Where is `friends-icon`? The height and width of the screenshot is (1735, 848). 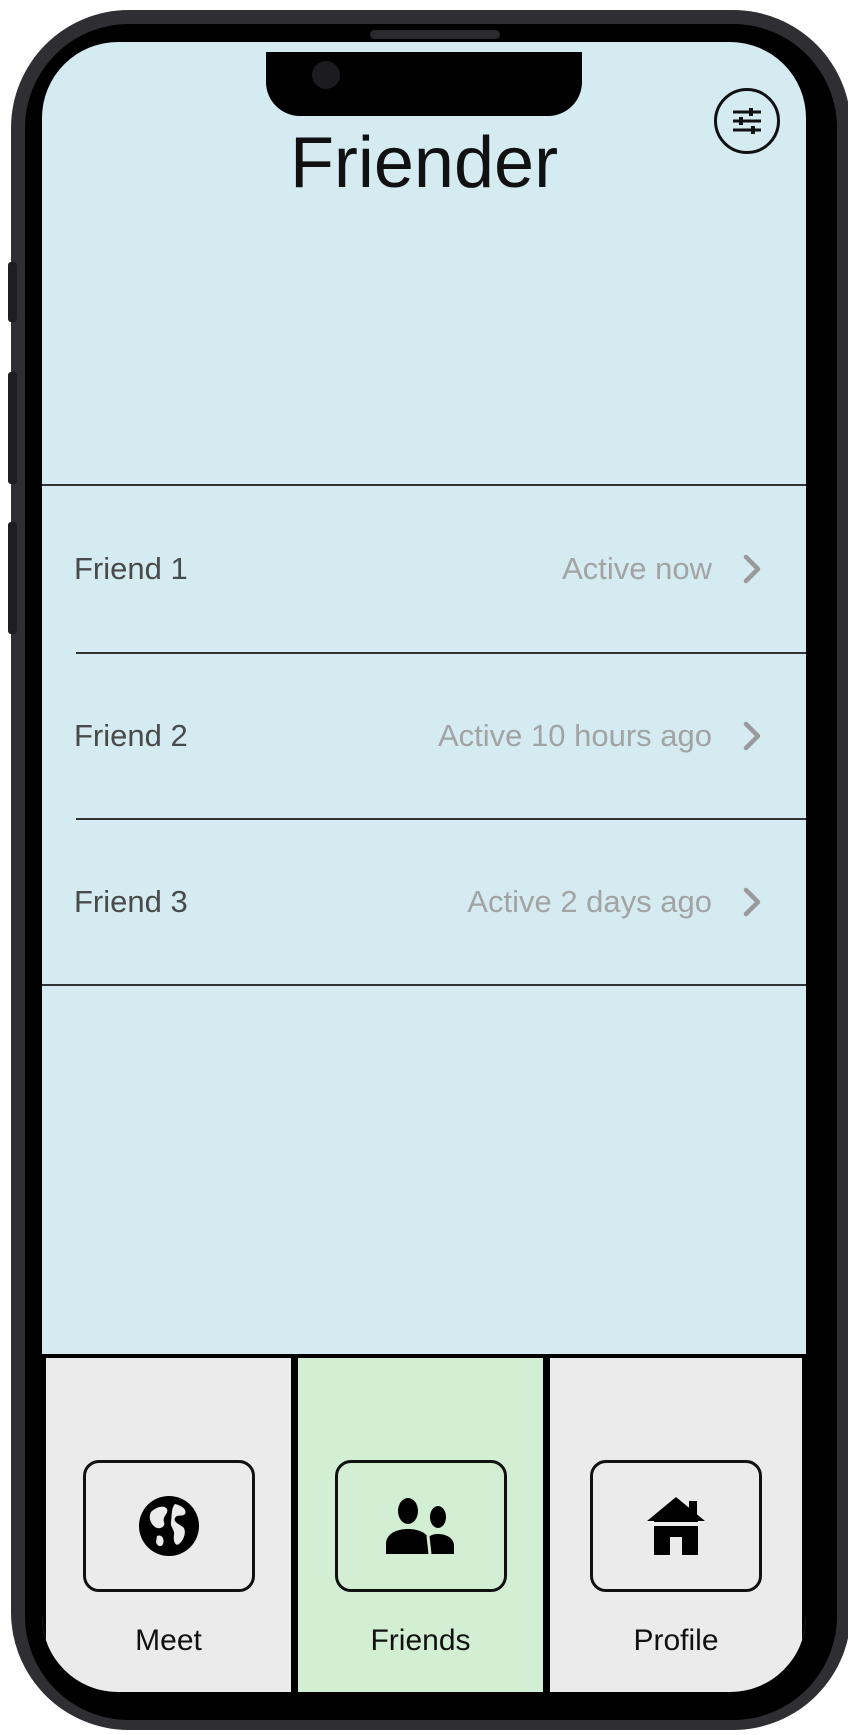 friends-icon is located at coordinates (419, 1526).